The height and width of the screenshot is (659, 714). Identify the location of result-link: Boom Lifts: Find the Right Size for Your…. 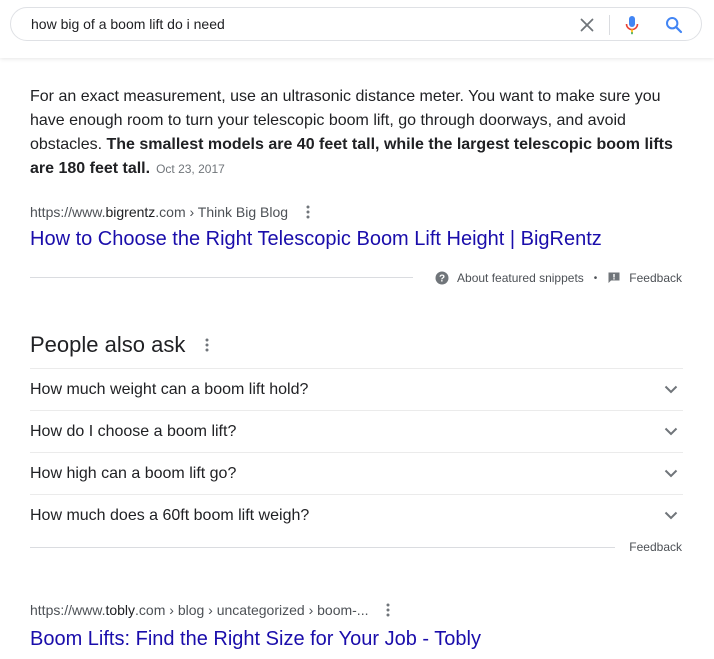
(255, 639).